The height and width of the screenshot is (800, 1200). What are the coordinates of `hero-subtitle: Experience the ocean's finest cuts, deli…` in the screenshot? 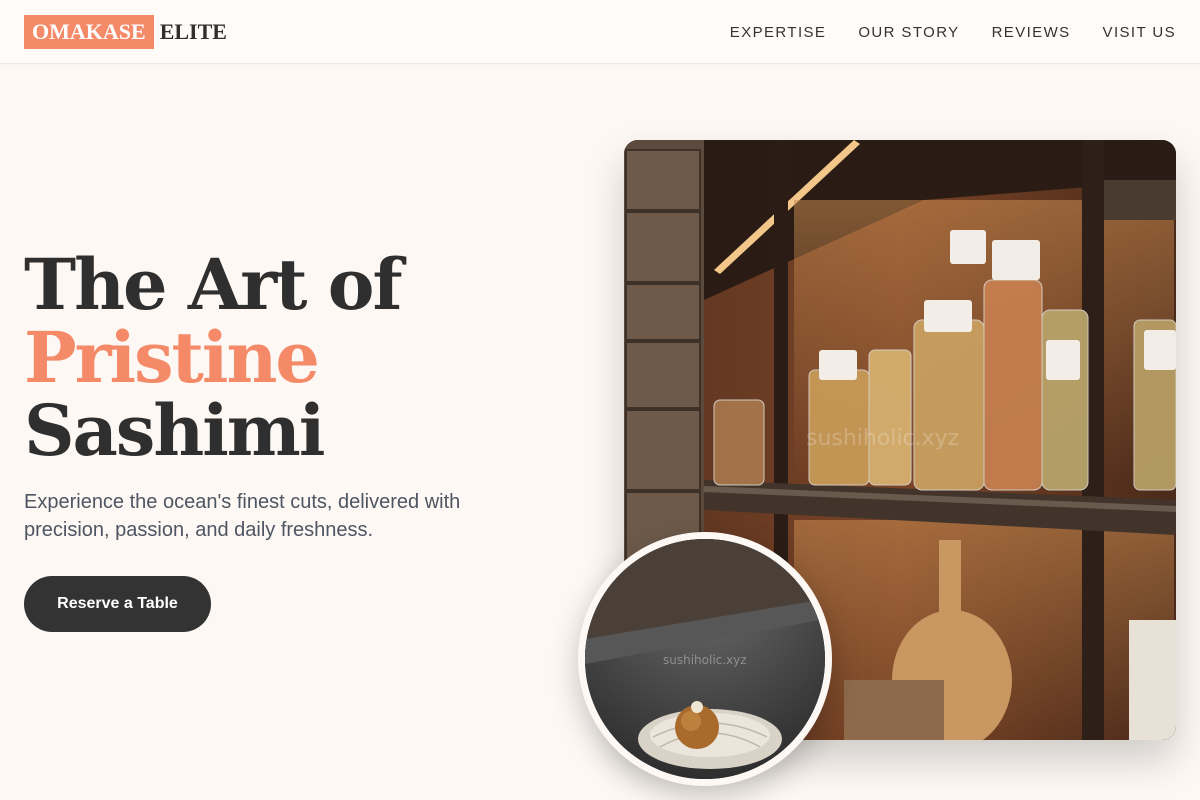 It's located at (242, 516).